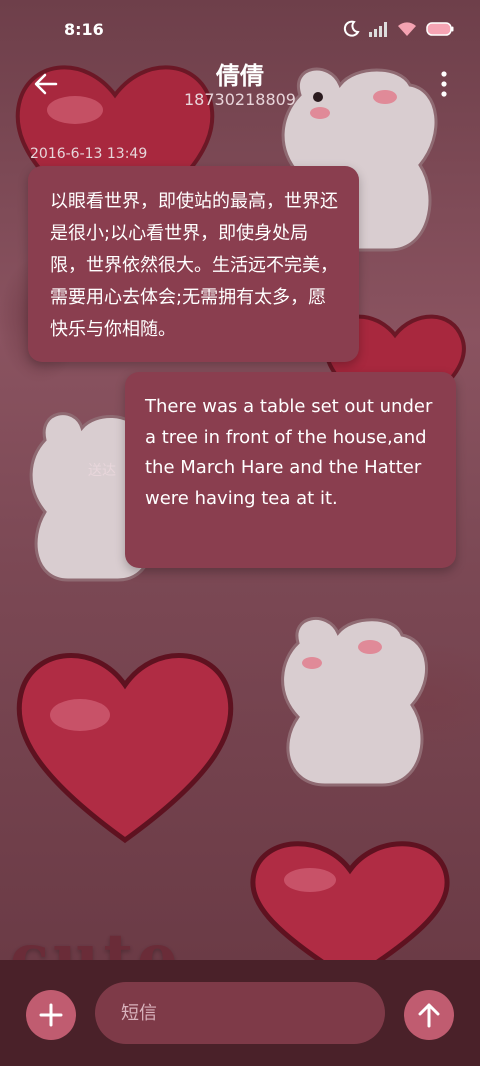  What do you see at coordinates (84, 29) in the screenshot?
I see `status-time: 8:16` at bounding box center [84, 29].